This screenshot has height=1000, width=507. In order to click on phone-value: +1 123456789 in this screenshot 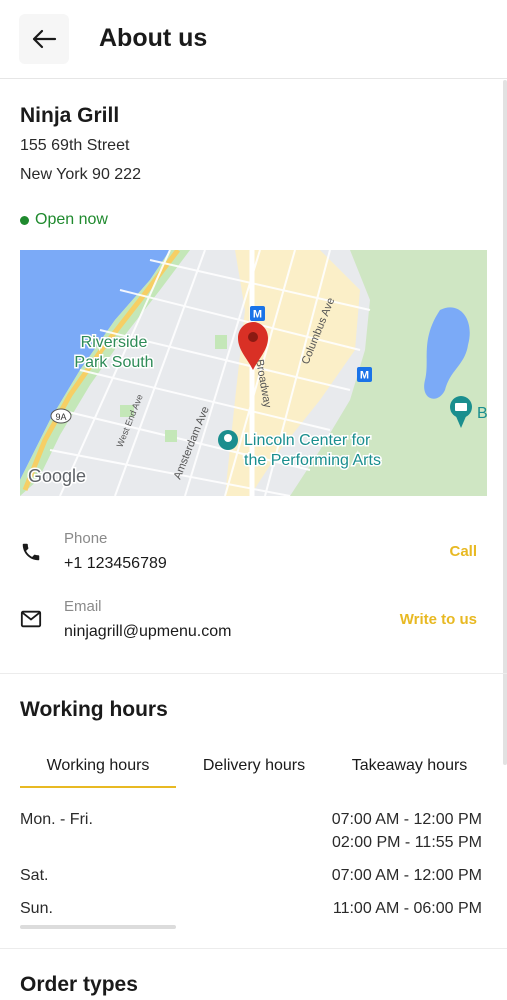, I will do `click(115, 563)`.